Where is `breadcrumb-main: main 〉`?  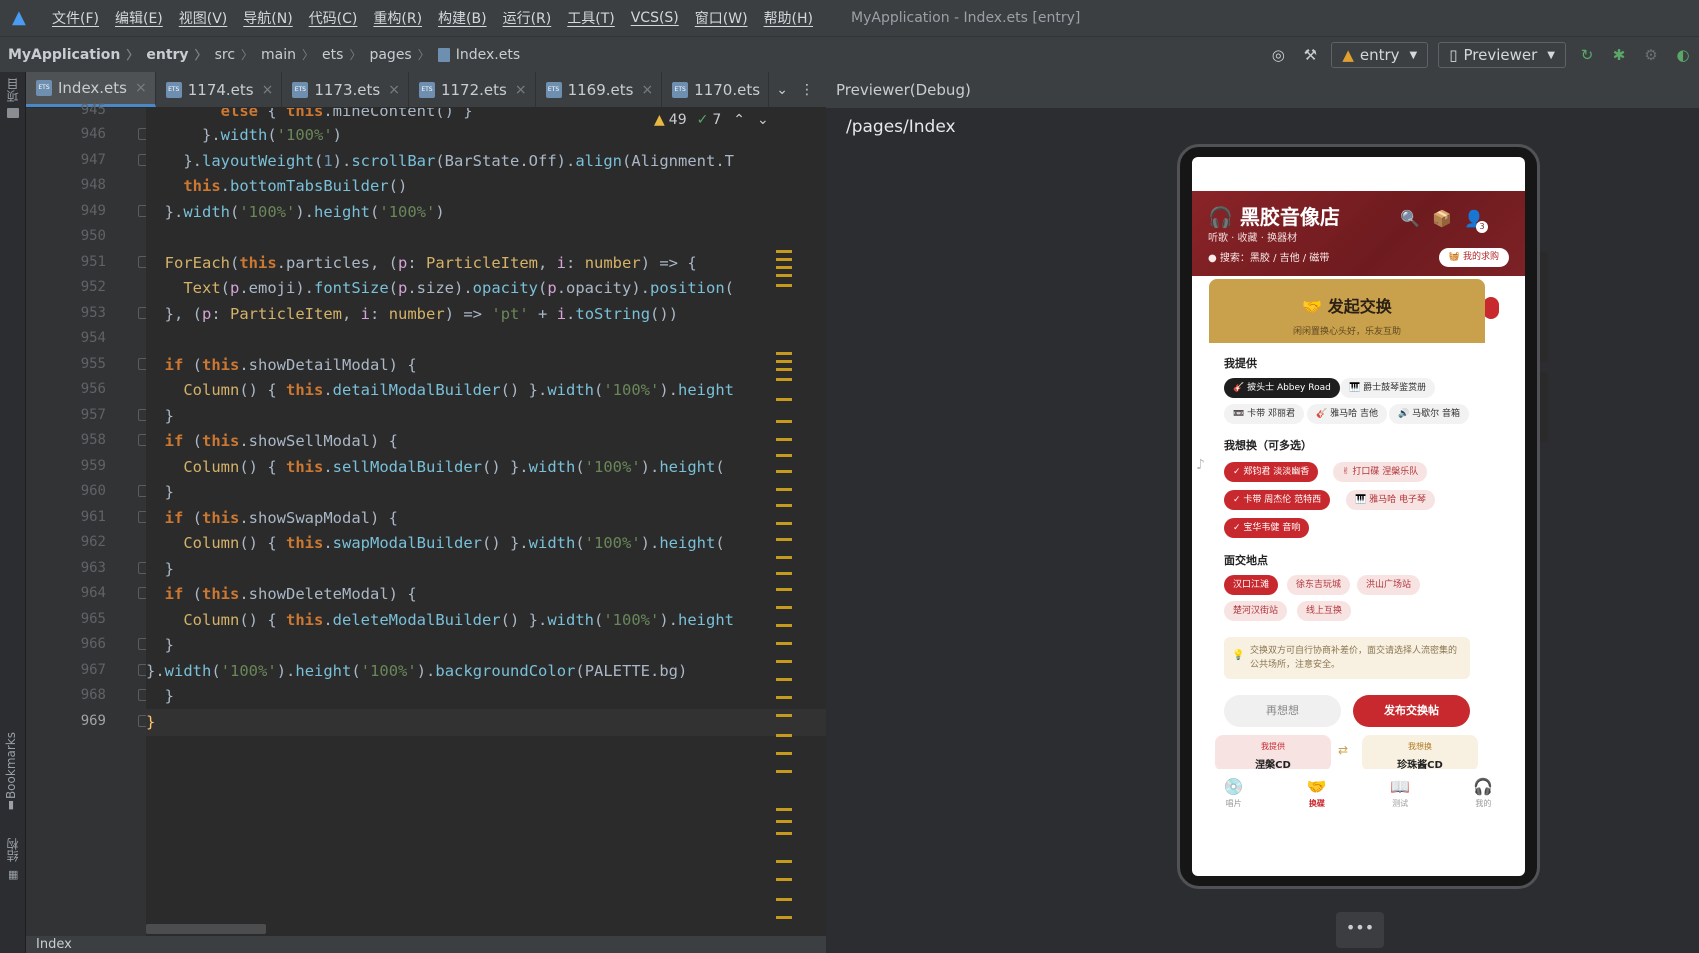
breadcrumb-main: main 〉 is located at coordinates (287, 54).